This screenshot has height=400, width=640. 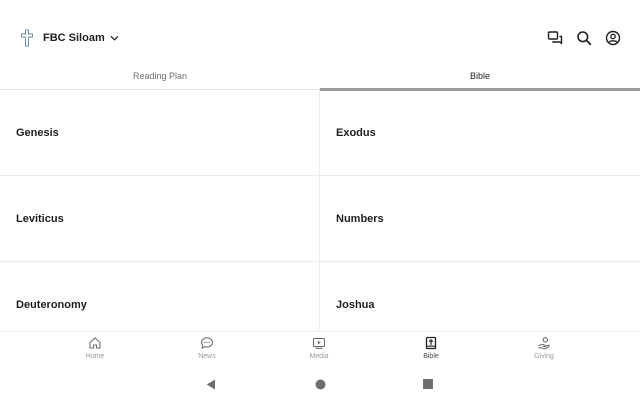 I want to click on church-selector: FBC Siloam, so click(x=69, y=38).